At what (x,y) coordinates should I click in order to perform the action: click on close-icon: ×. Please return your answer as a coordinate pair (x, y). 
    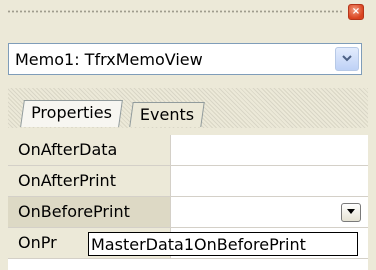
    Looking at the image, I should click on (356, 12).